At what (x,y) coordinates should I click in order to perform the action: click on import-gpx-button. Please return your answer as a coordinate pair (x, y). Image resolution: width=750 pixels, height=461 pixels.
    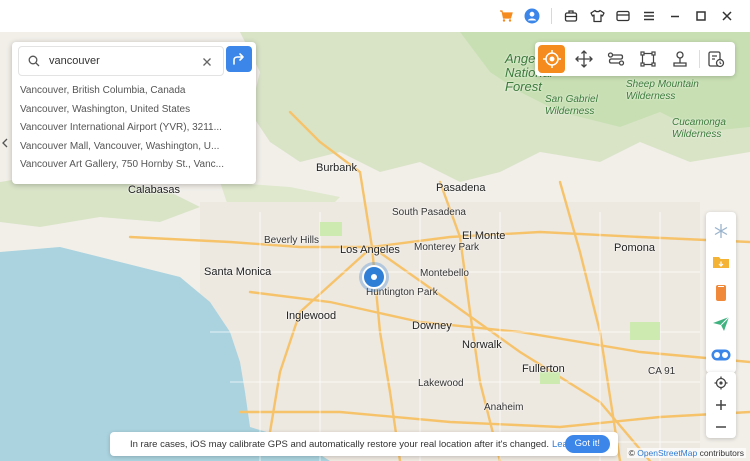
    Looking at the image, I should click on (721, 261).